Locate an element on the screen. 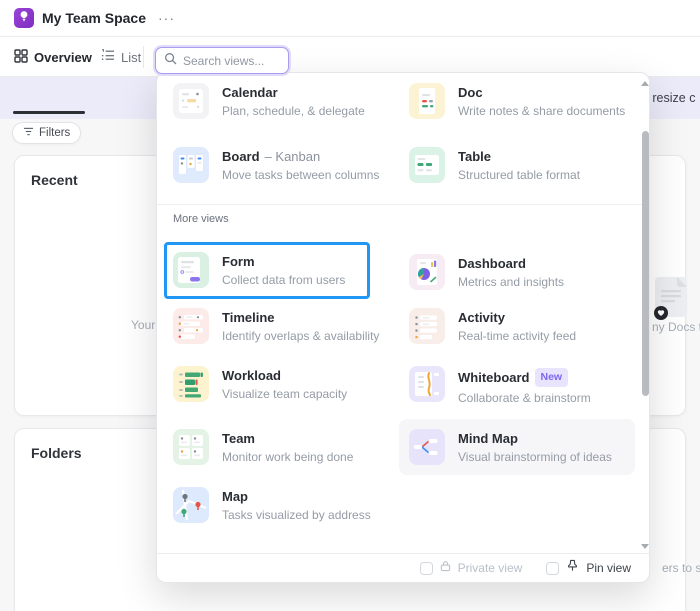 The image size is (700, 611). tab-list: List is located at coordinates (120, 57).